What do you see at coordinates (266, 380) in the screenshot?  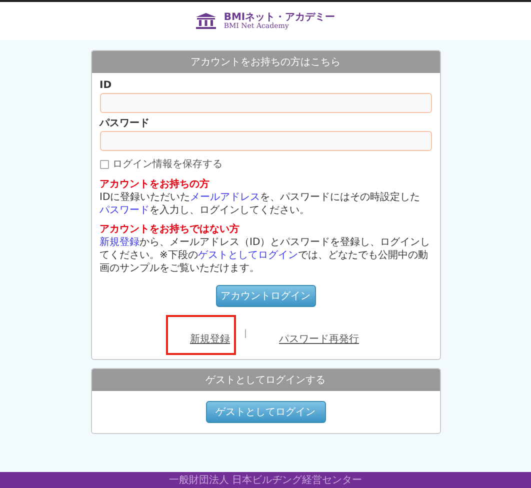 I see `panel-title: ゲストとしてログインする` at bounding box center [266, 380].